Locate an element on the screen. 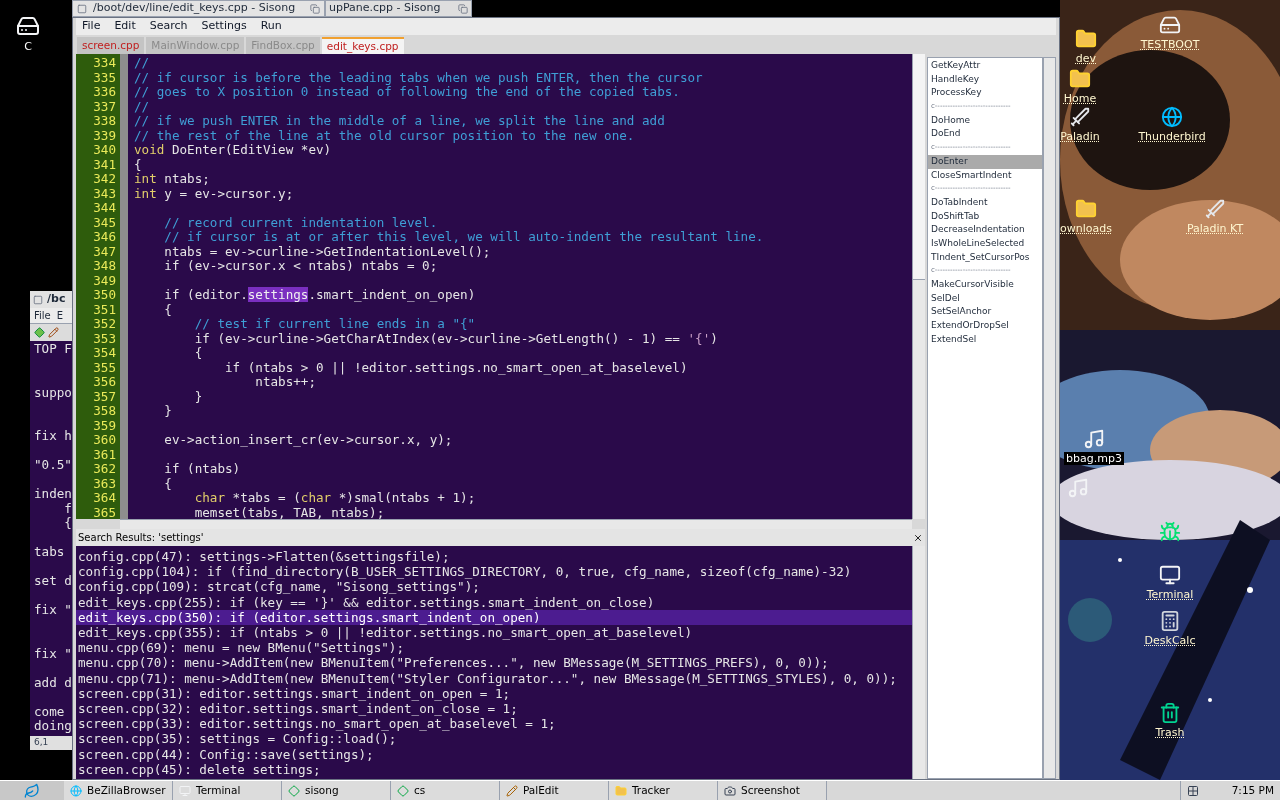  code-line: int ntabs; is located at coordinates (172, 179).